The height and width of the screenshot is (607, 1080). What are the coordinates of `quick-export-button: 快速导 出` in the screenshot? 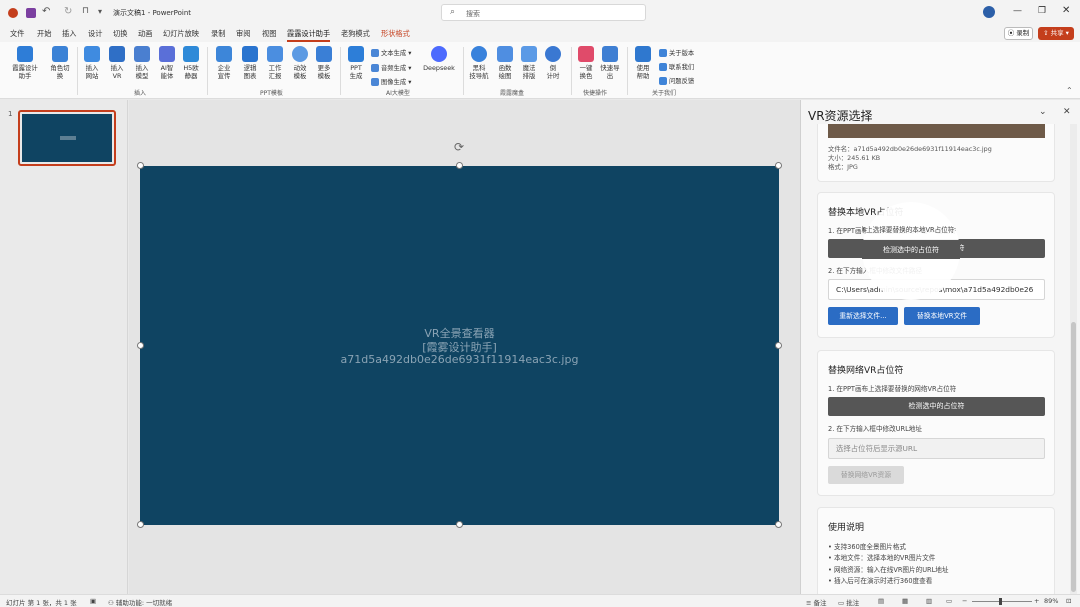 It's located at (610, 63).